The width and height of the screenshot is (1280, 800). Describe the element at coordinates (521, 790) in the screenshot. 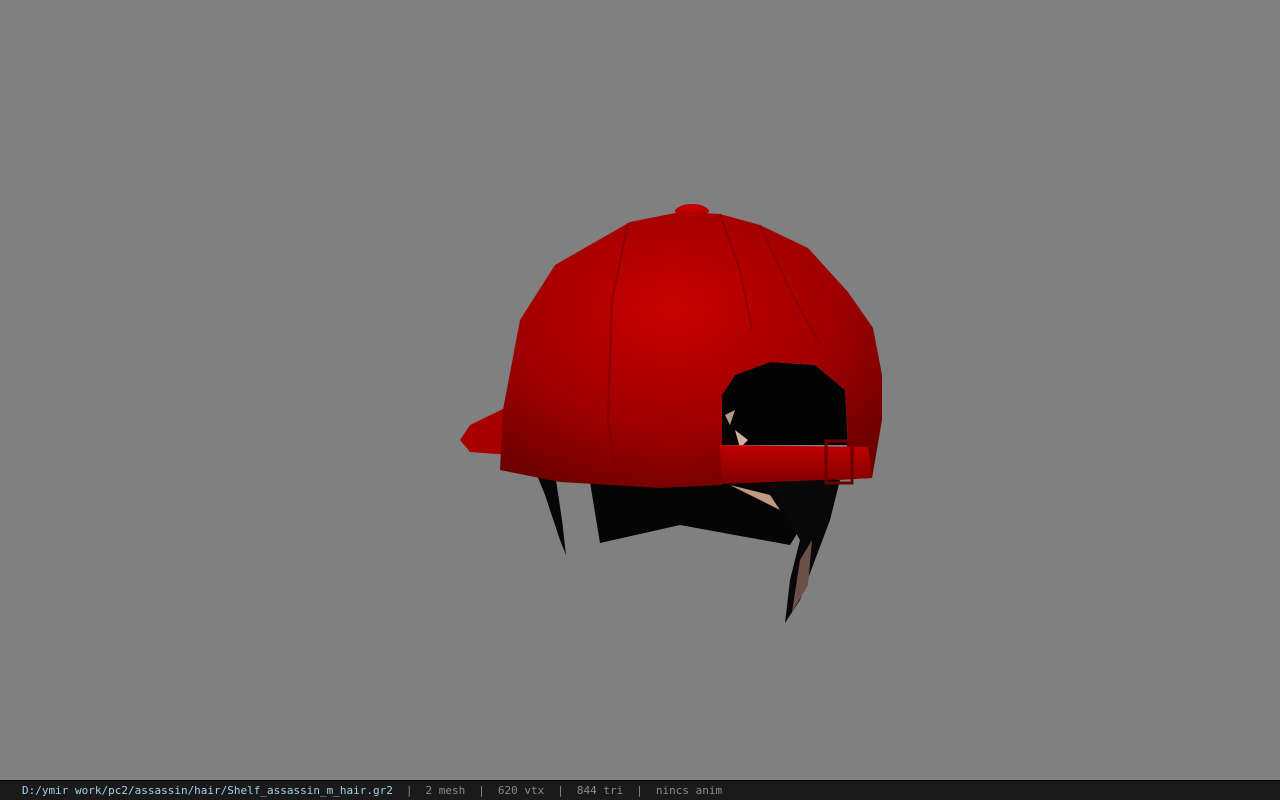

I see `vertex-count: 620 vtx` at that location.